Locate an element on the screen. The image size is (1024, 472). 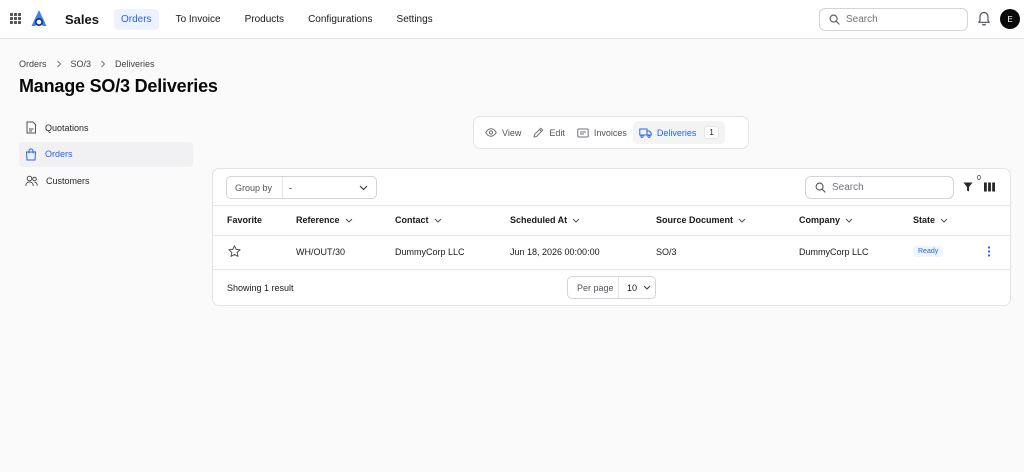
tab-invoices: Invoices is located at coordinates (602, 132).